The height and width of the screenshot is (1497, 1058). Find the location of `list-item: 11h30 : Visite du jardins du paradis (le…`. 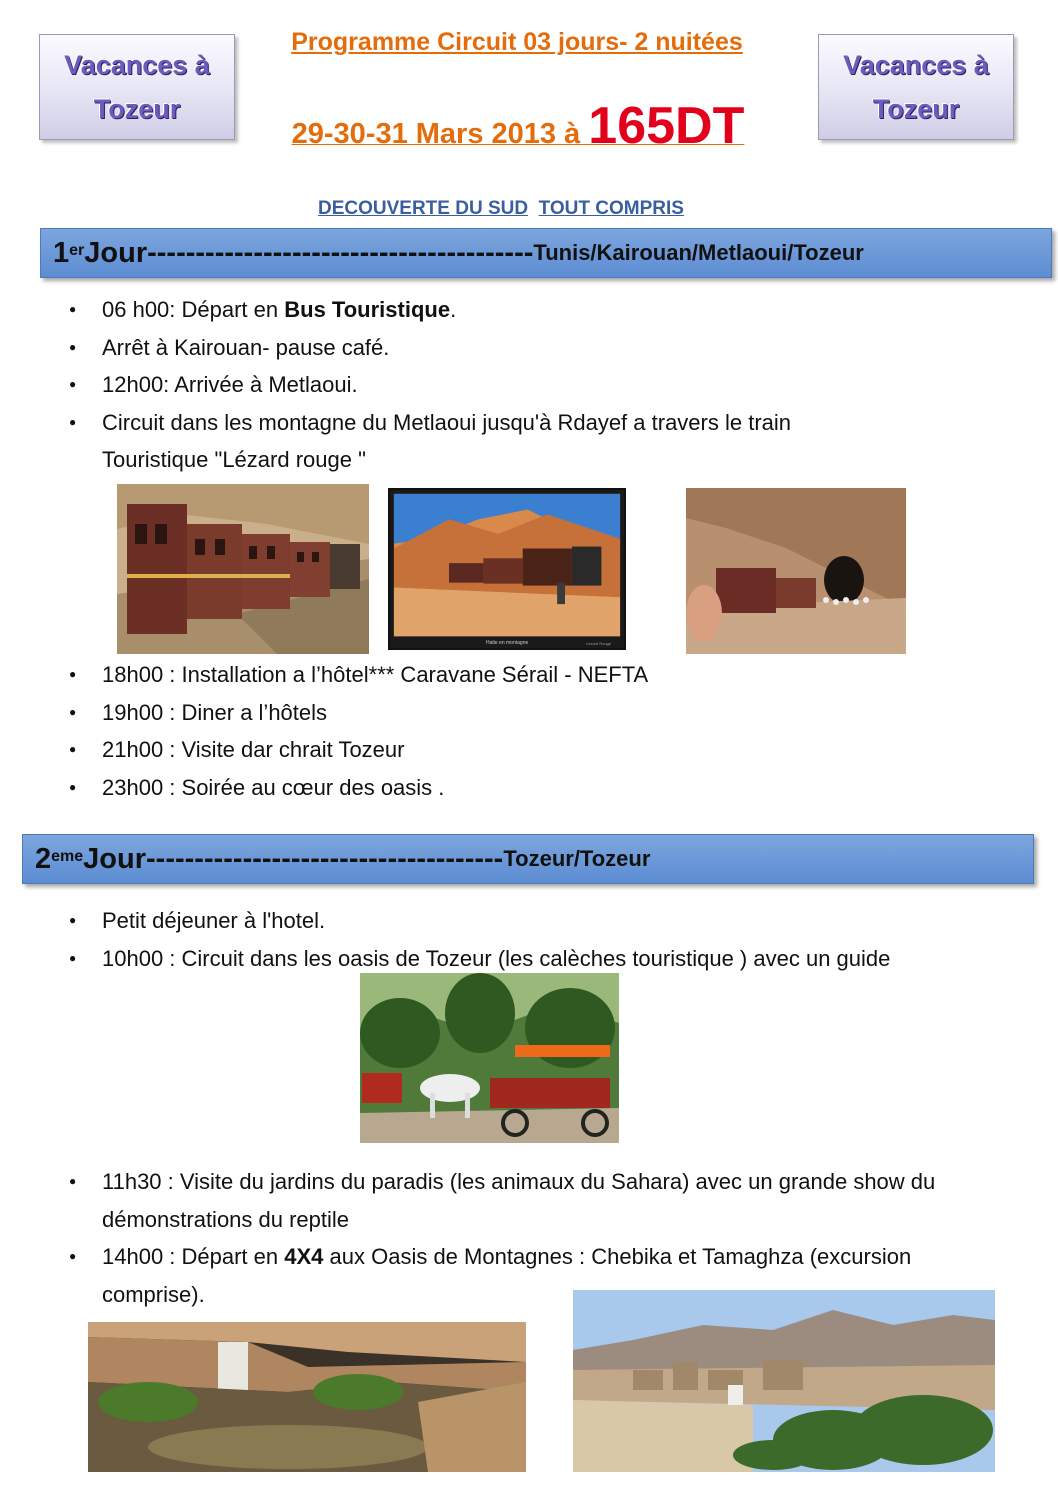

list-item: 11h30 : Visite du jardins du paradis (le… is located at coordinates (533, 1200).